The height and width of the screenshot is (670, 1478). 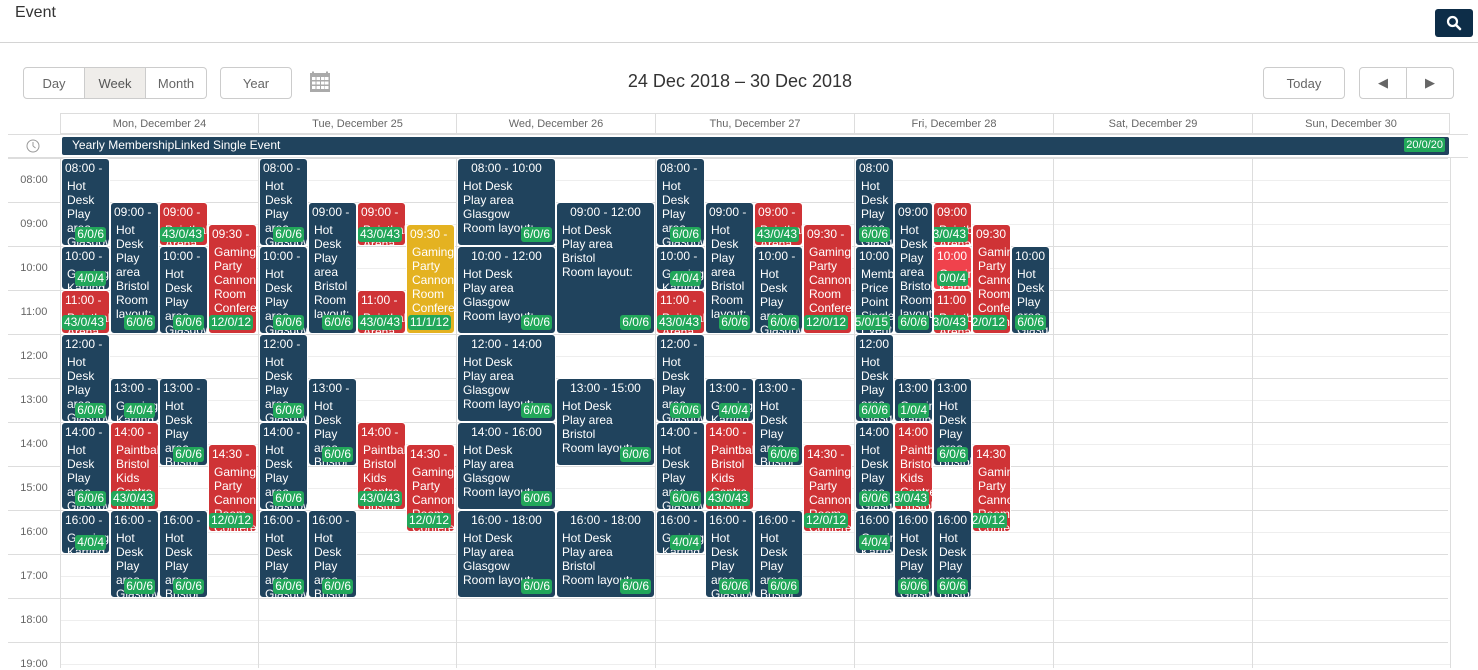 I want to click on calendar-event: 10:00Hot Desk Play area Glasgow6/0/6, so click(x=1030, y=290).